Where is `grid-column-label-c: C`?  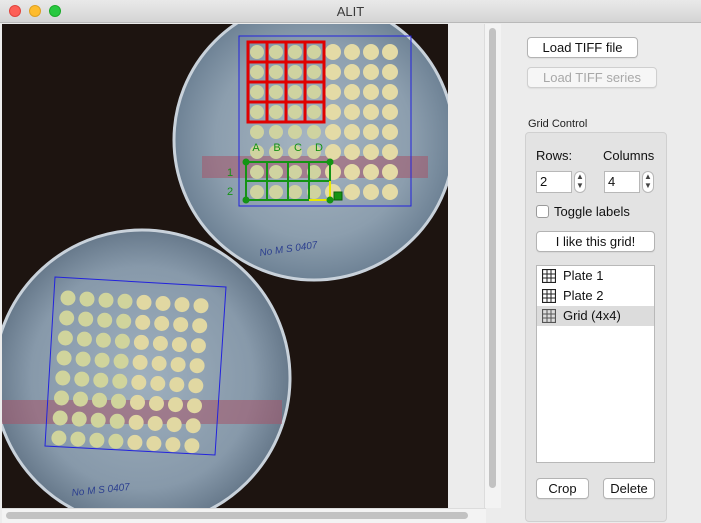
grid-column-label-c: C is located at coordinates (298, 148).